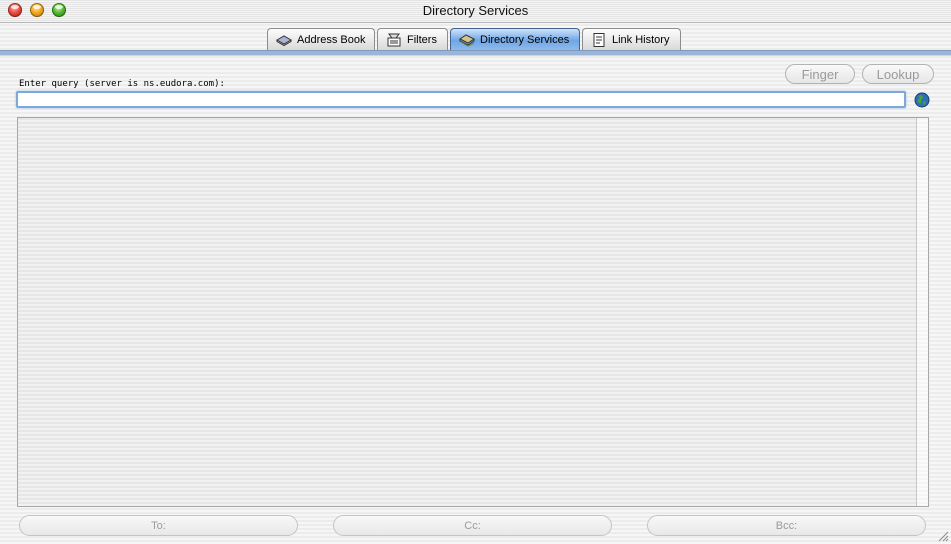  Describe the element at coordinates (898, 74) in the screenshot. I see `lookup-button: Lookup` at that location.